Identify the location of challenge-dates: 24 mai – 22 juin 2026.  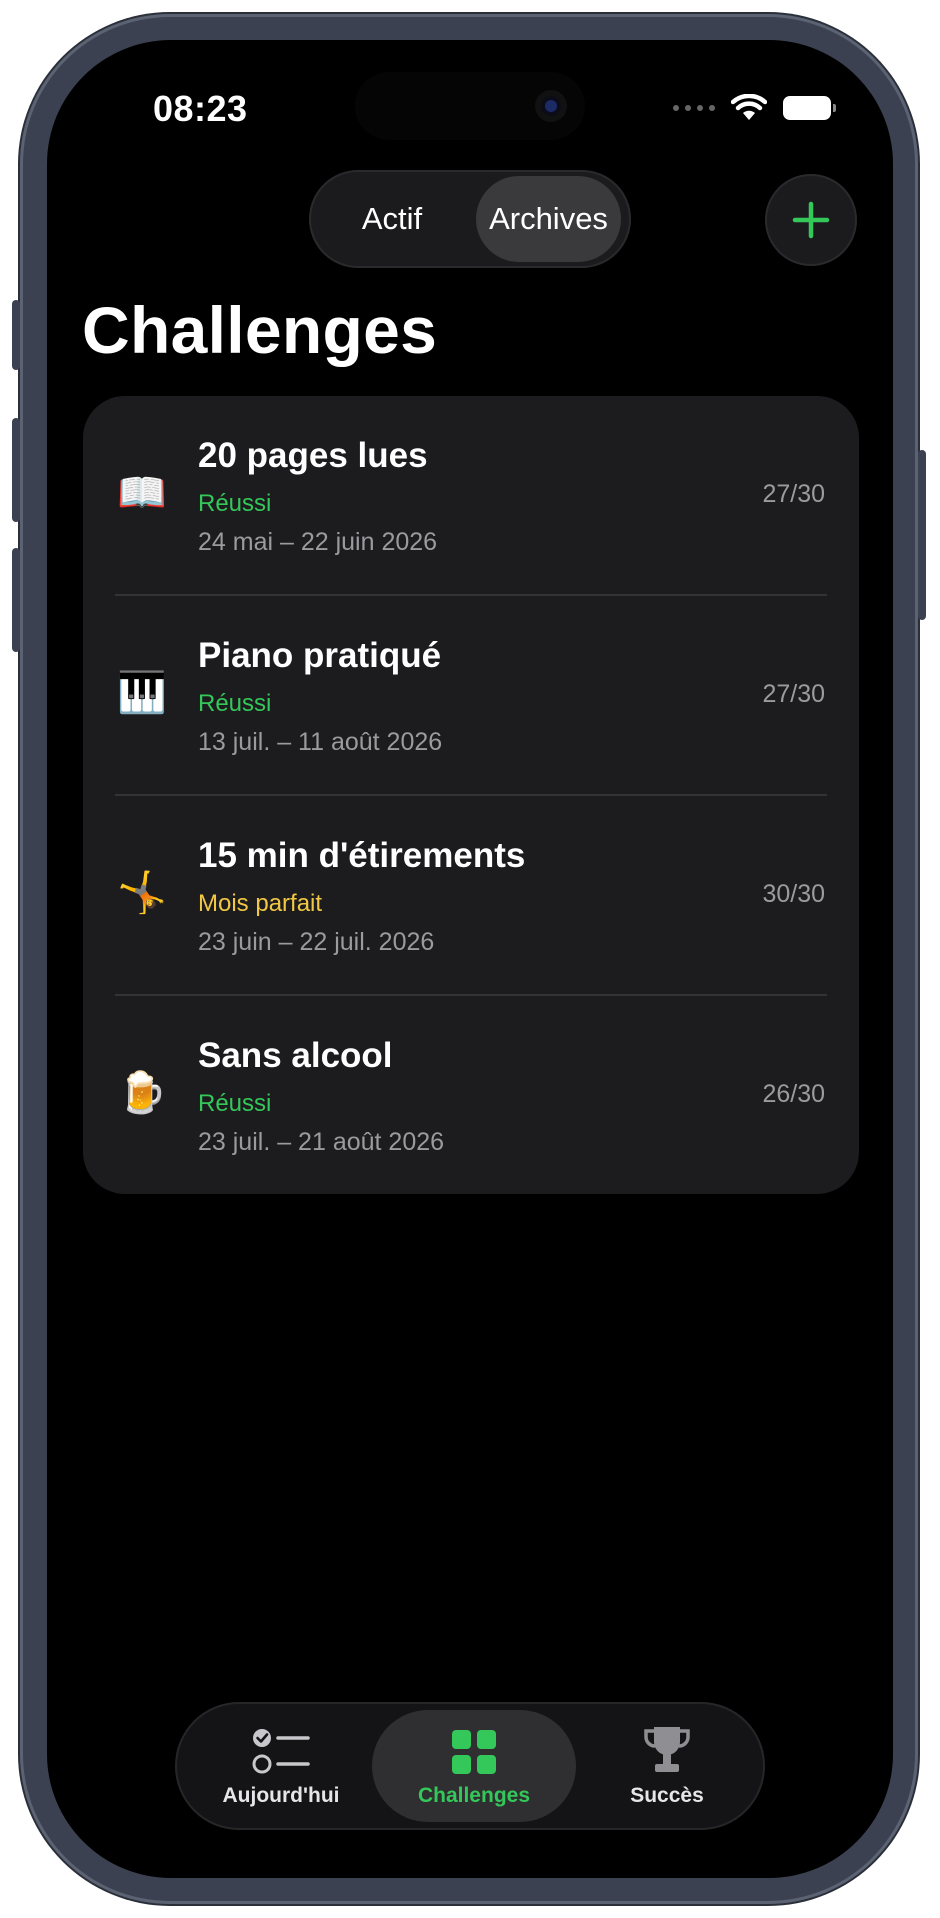
(318, 542).